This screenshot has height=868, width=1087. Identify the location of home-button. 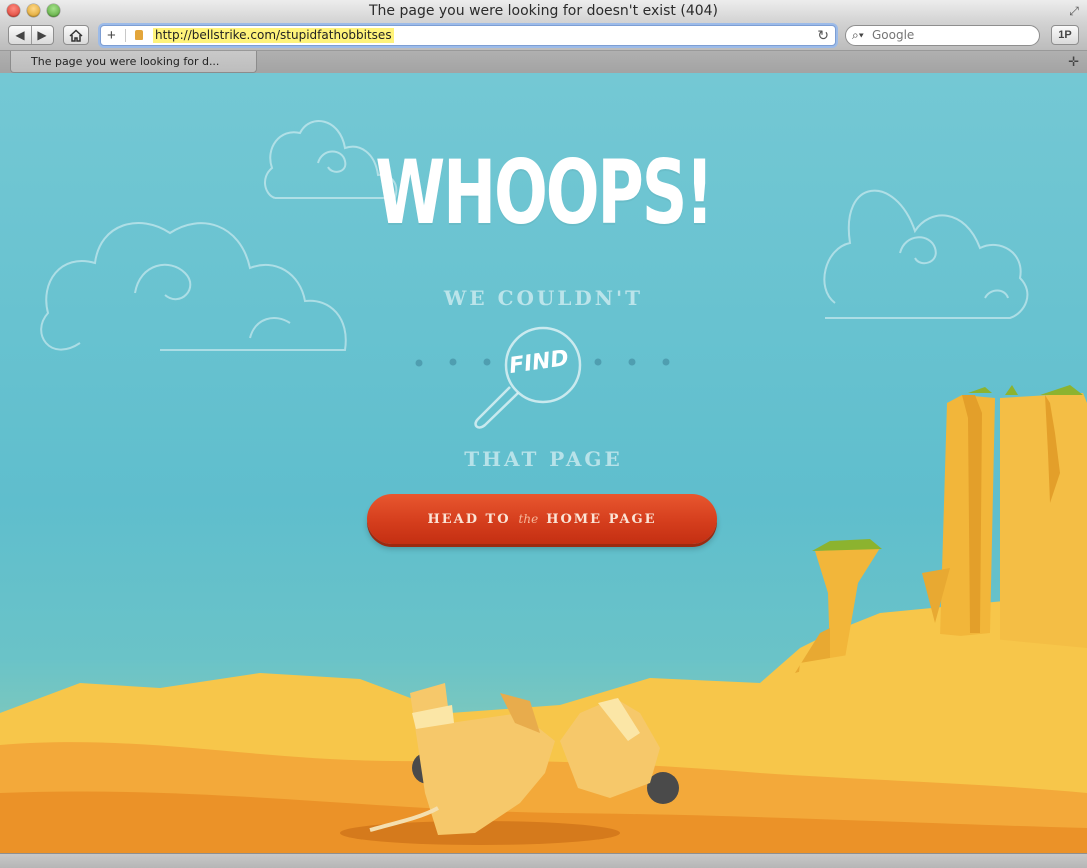
(76, 35).